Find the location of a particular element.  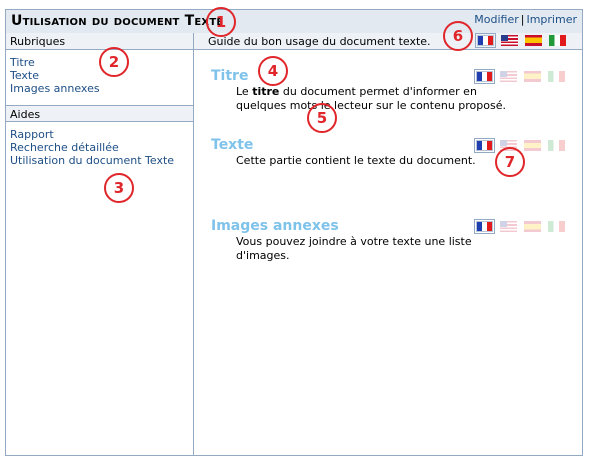

callout-2: 2 is located at coordinates (114, 62).